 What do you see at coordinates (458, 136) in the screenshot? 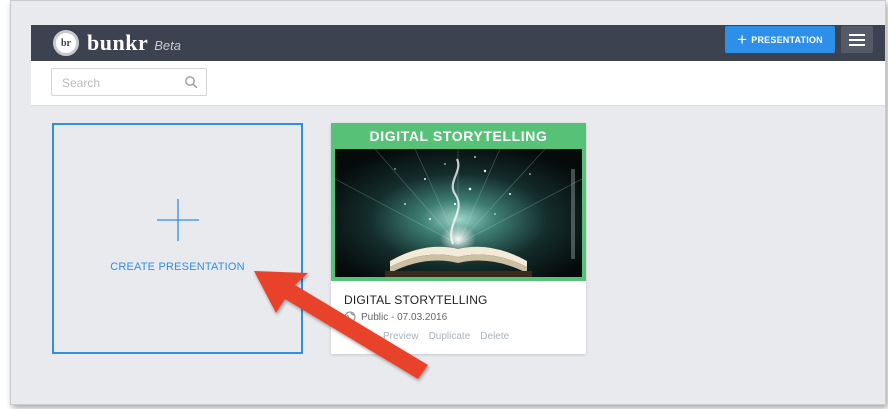
I see `presentation-header-title: DIGITAL STORYTELLING` at bounding box center [458, 136].